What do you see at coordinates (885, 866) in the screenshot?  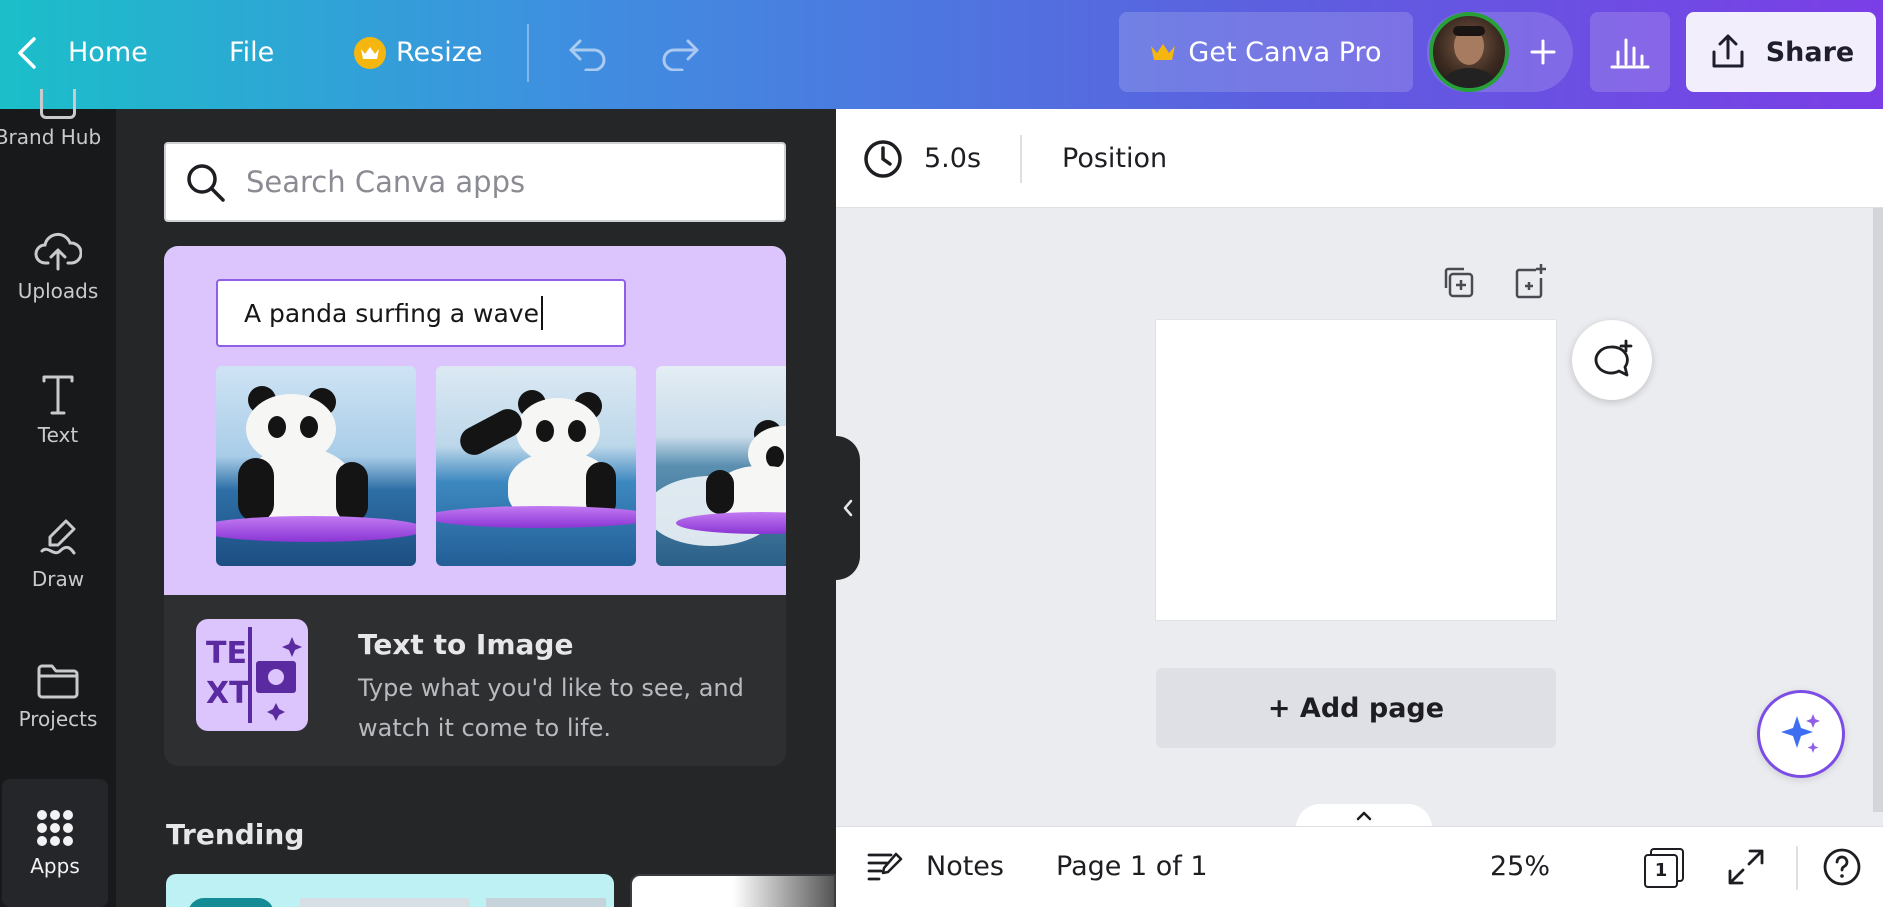 I see `notes-icon` at bounding box center [885, 866].